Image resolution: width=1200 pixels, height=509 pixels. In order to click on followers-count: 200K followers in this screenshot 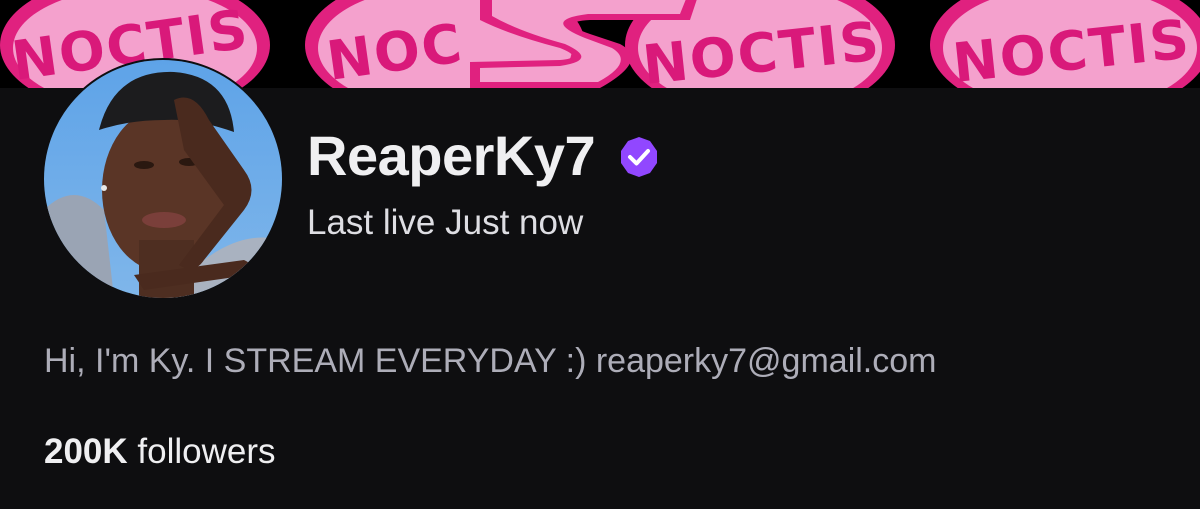, I will do `click(160, 452)`.